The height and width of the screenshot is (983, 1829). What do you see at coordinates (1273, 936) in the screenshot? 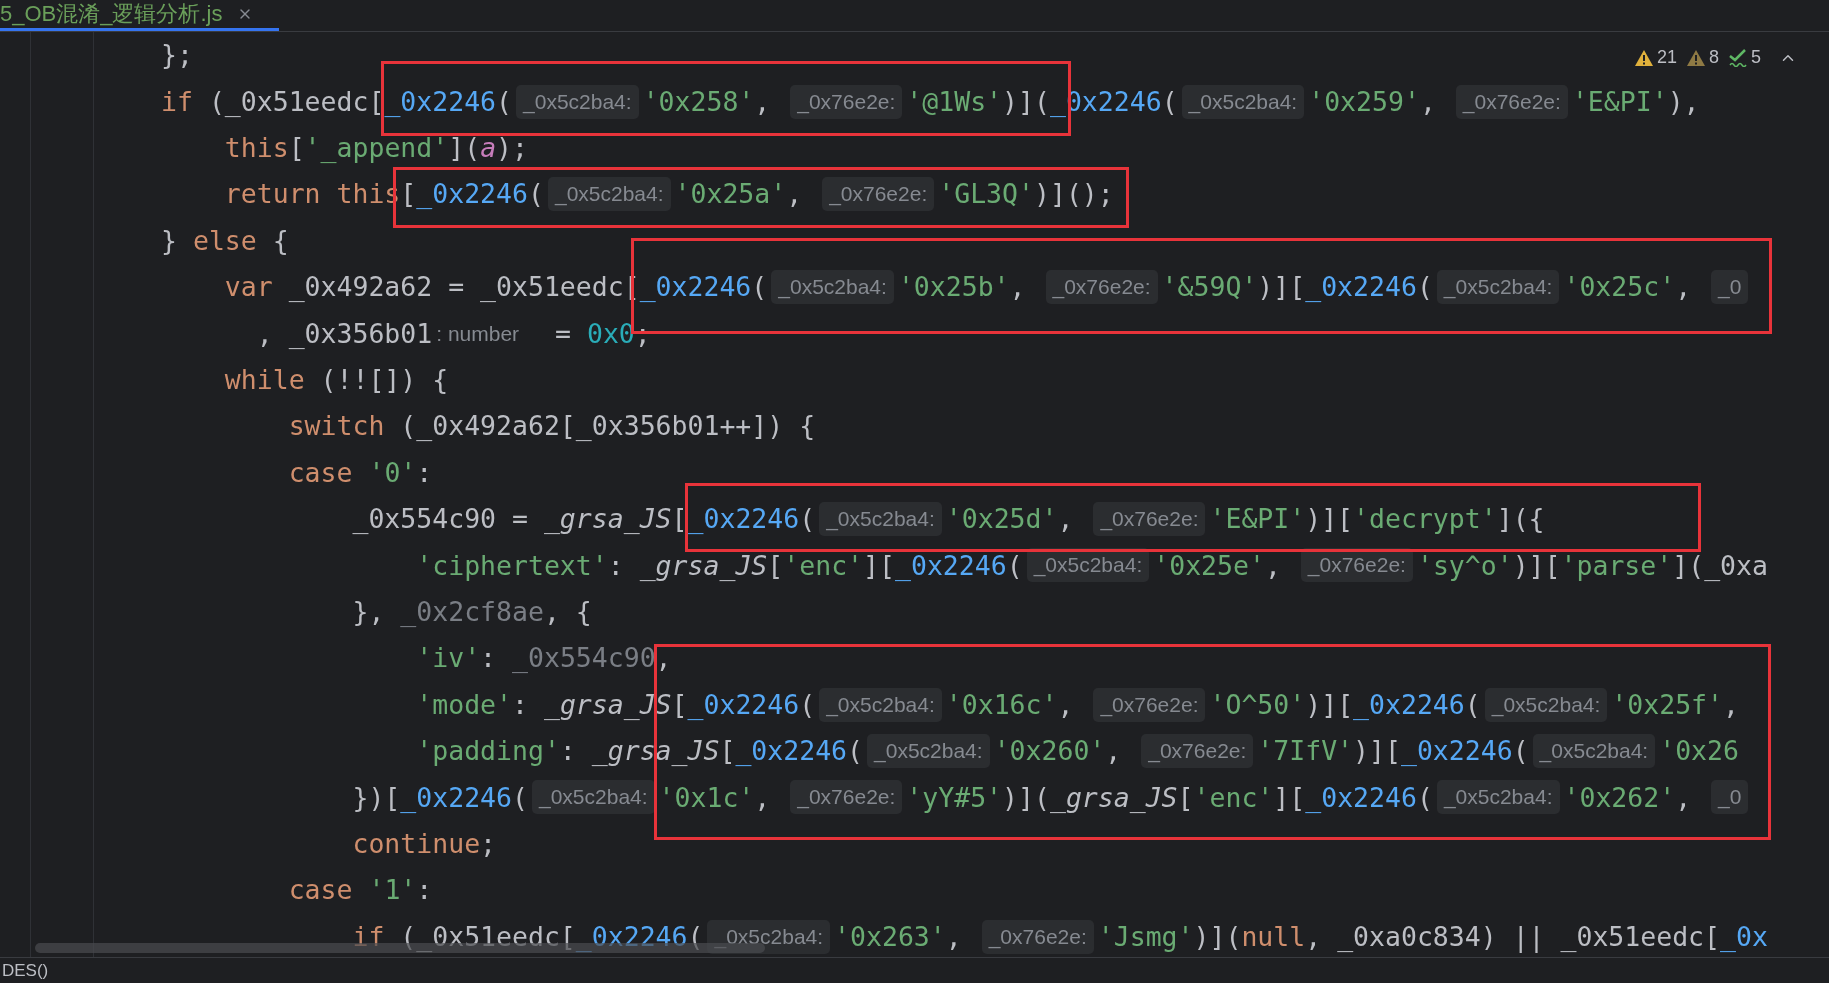
I see `keyword: null` at bounding box center [1273, 936].